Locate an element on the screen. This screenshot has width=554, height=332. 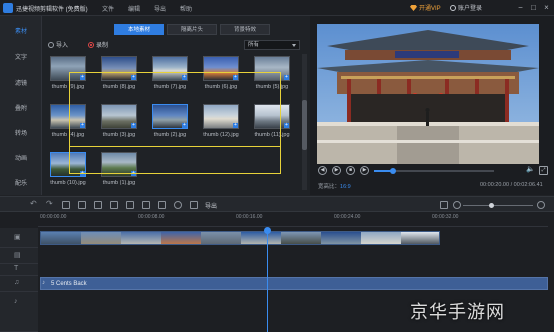
fit-icon is located at coordinates (444, 205).